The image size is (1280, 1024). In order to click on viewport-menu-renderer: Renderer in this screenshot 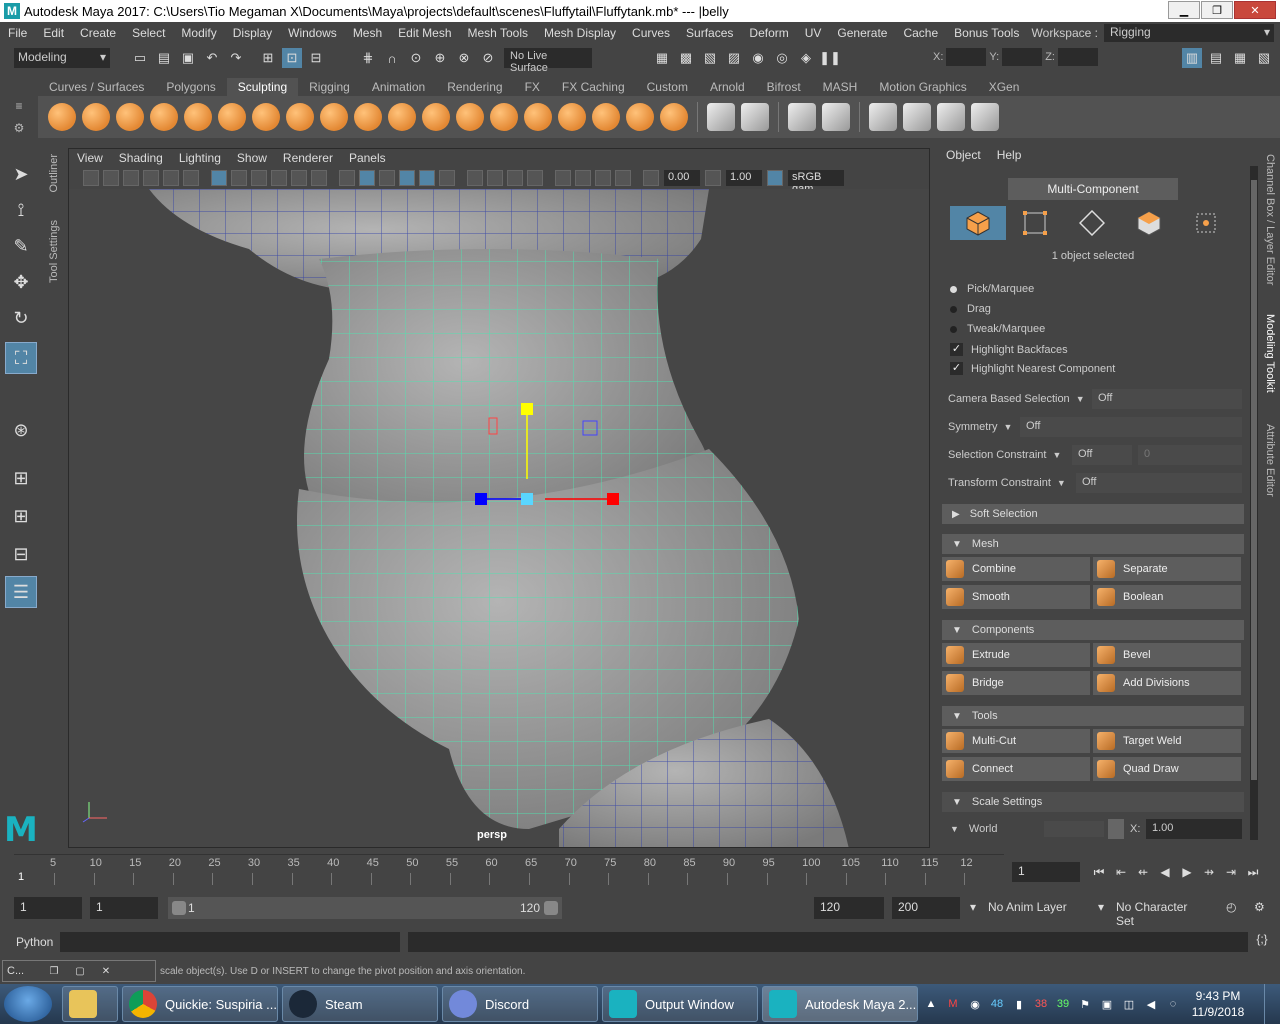, I will do `click(308, 158)`.